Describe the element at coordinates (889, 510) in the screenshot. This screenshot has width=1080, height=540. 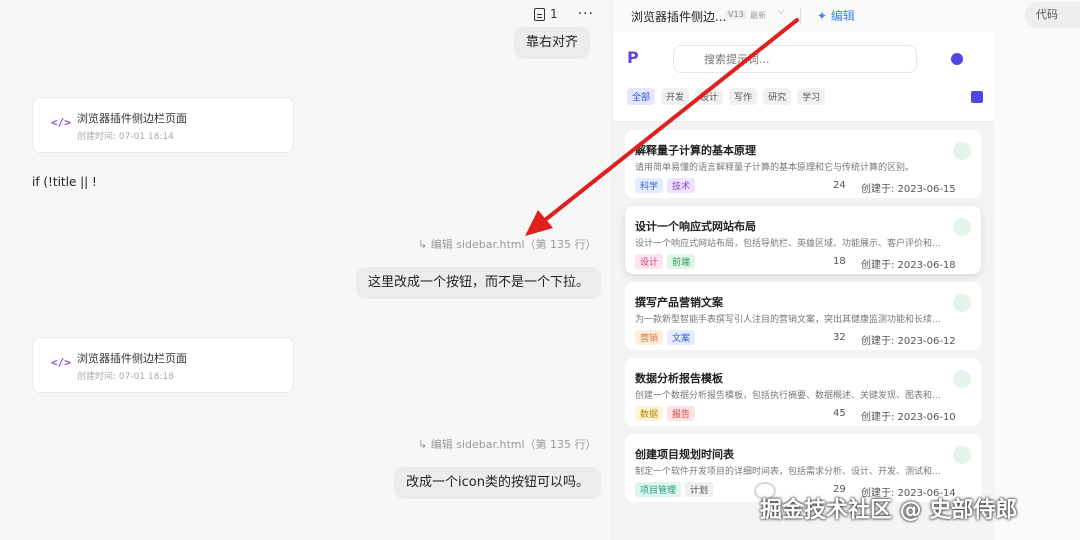
I see `watermark-text: 掘金技术社区 @ 史部侍郎` at that location.